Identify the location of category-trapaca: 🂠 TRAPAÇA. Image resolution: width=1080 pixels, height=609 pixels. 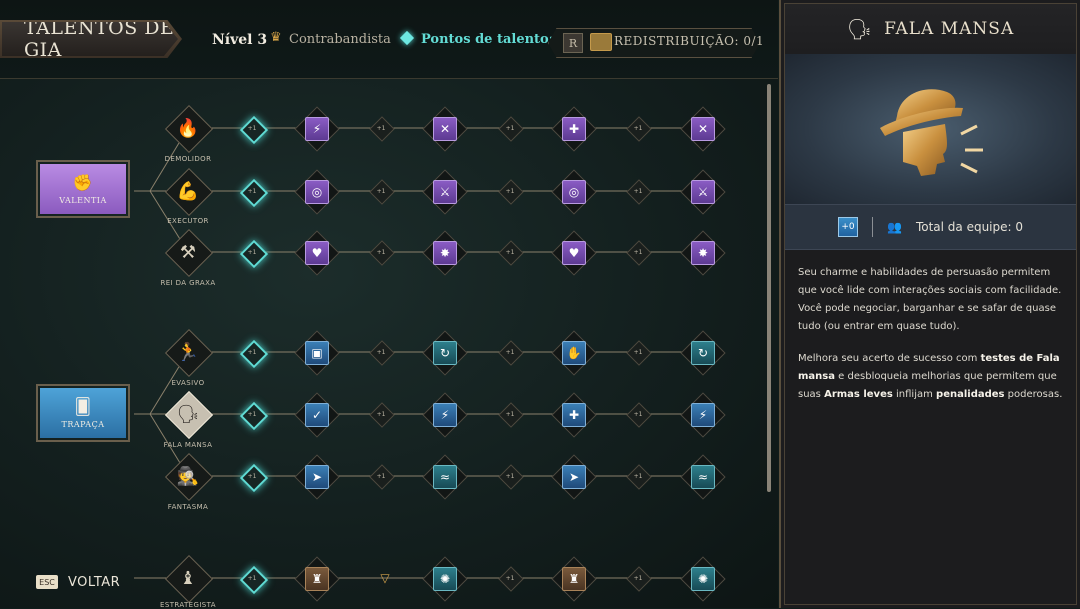
(83, 413).